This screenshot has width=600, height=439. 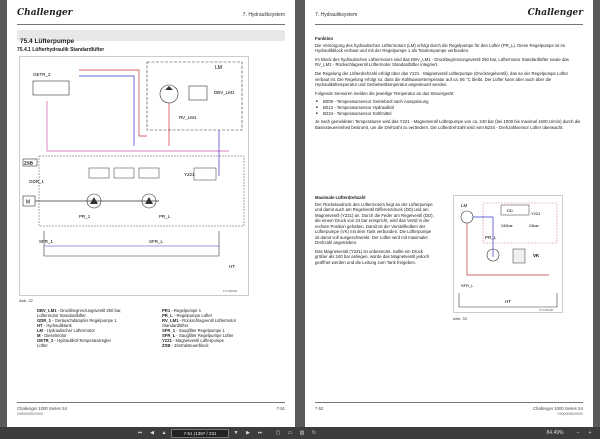 What do you see at coordinates (507, 226) in the screenshot?
I see `pressure-240-label: 240bar` at bounding box center [507, 226].